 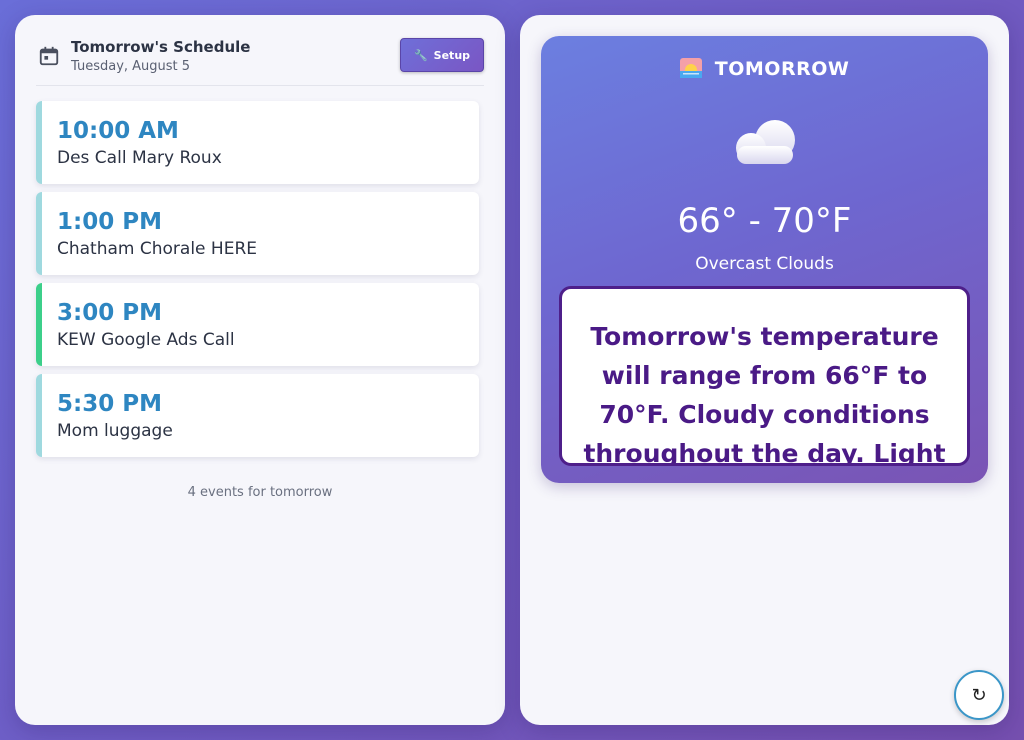 I want to click on weather-header: TOMORROW, so click(x=764, y=69).